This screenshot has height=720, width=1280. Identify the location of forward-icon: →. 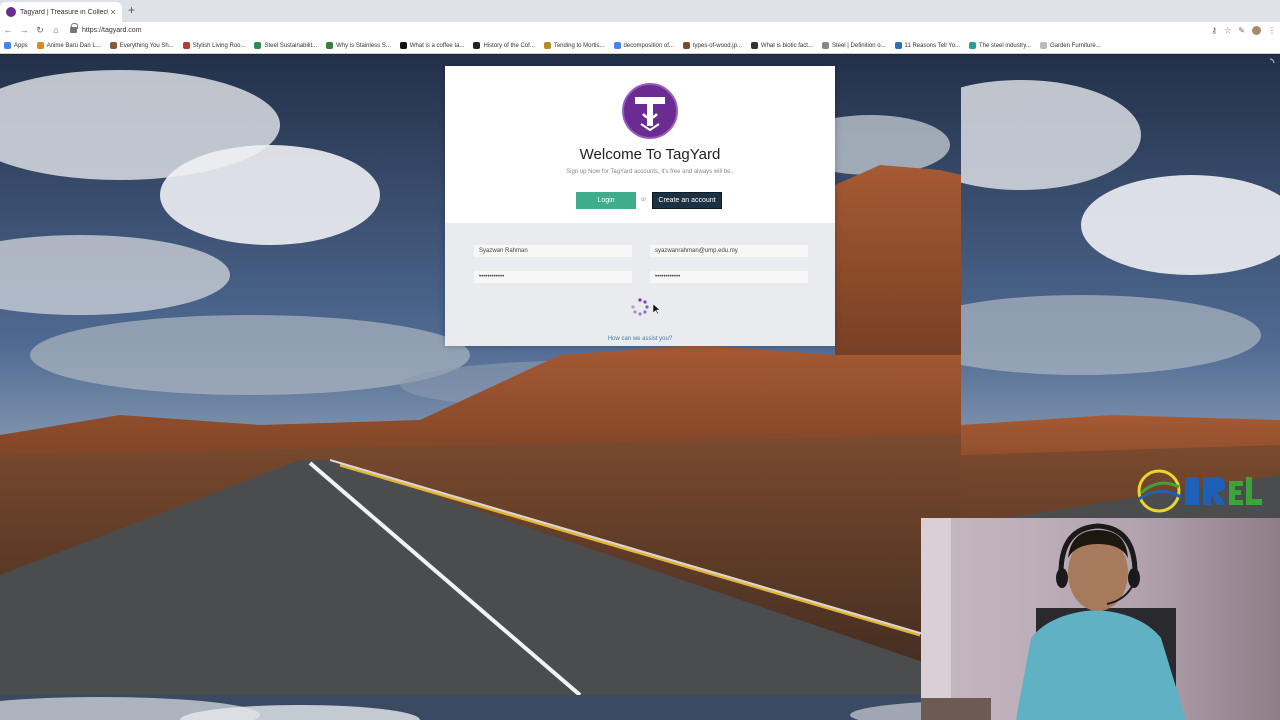
(24, 30).